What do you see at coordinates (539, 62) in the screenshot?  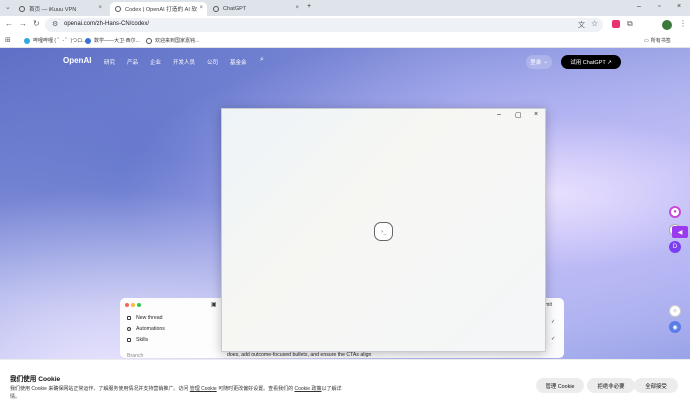 I see `login-button: 登录 ⌄` at bounding box center [539, 62].